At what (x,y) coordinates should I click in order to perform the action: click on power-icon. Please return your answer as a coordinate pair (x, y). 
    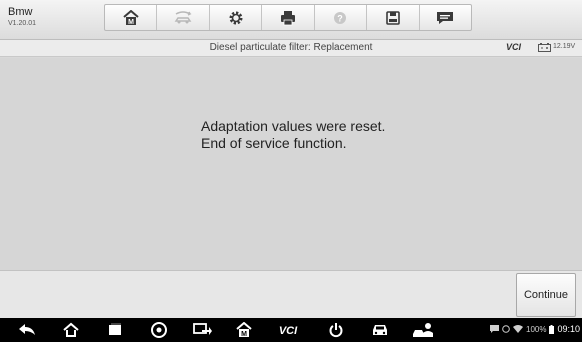
    Looking at the image, I should click on (336, 330).